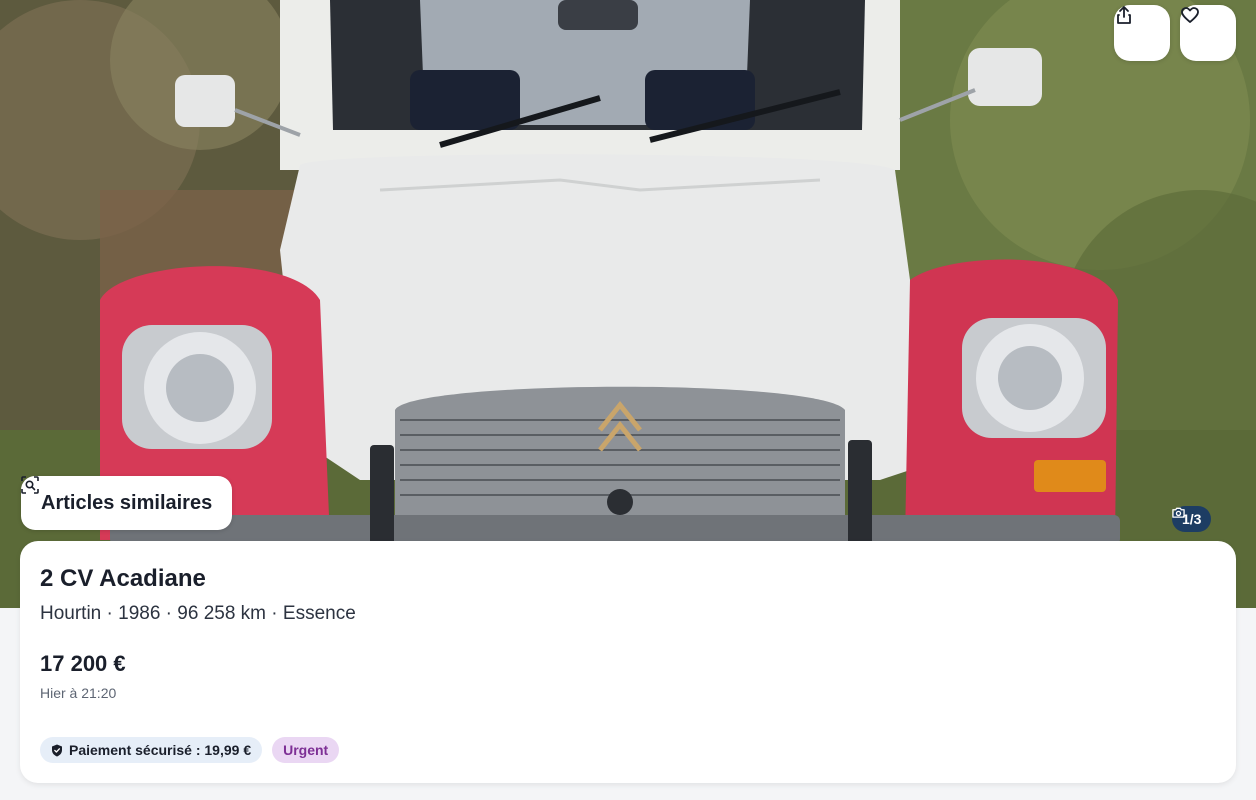  What do you see at coordinates (1192, 519) in the screenshot?
I see `photo-counter-badge: 1/3` at bounding box center [1192, 519].